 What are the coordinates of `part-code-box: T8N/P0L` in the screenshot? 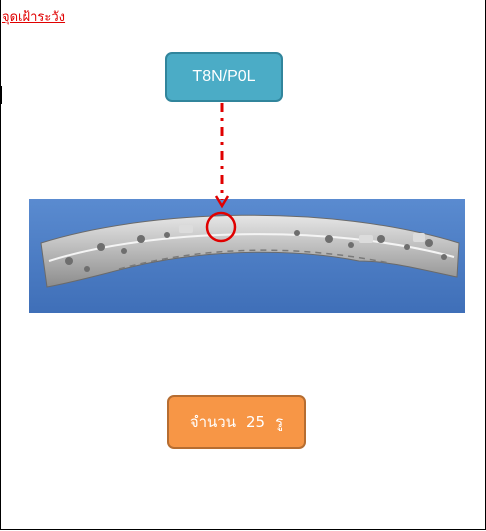 It's located at (224, 77).